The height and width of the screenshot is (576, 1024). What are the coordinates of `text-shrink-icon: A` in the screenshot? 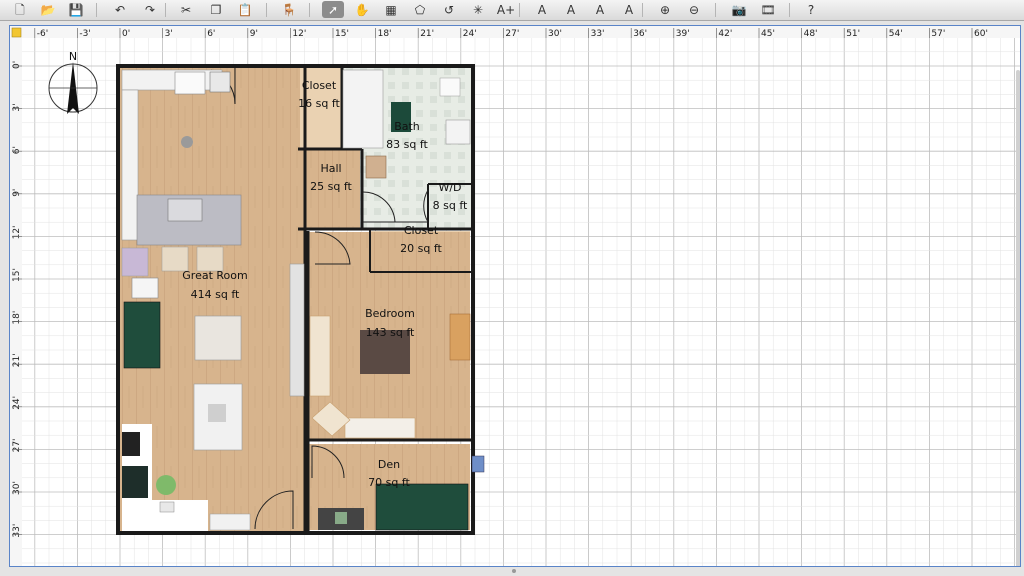 It's located at (571, 9).